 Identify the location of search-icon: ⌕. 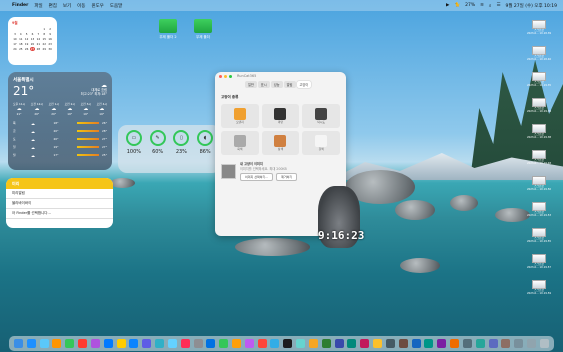
(490, 6).